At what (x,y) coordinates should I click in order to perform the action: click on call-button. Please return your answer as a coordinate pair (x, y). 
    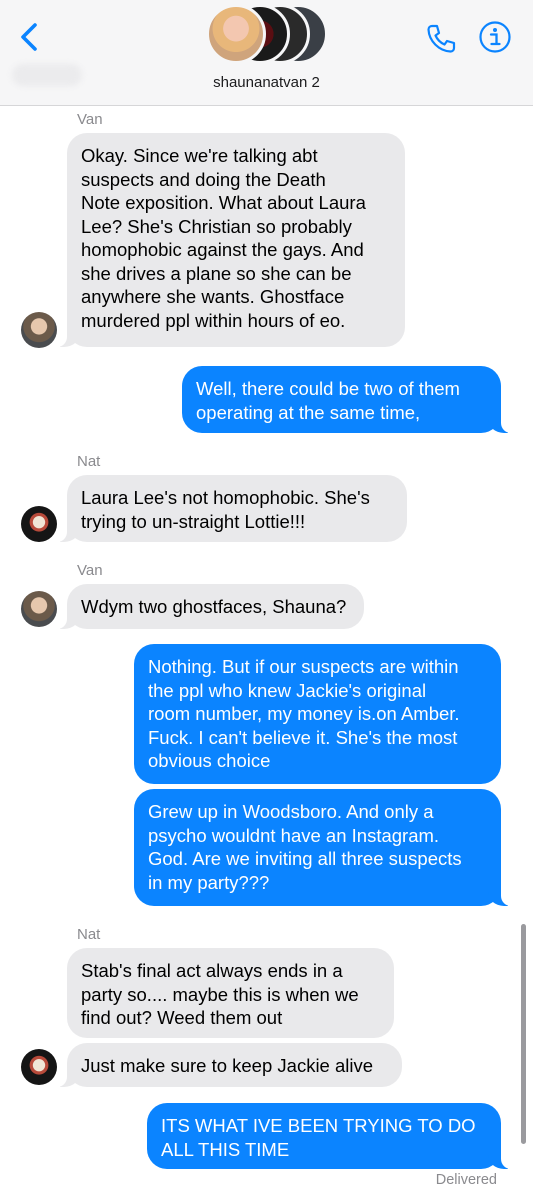
    Looking at the image, I should click on (441, 39).